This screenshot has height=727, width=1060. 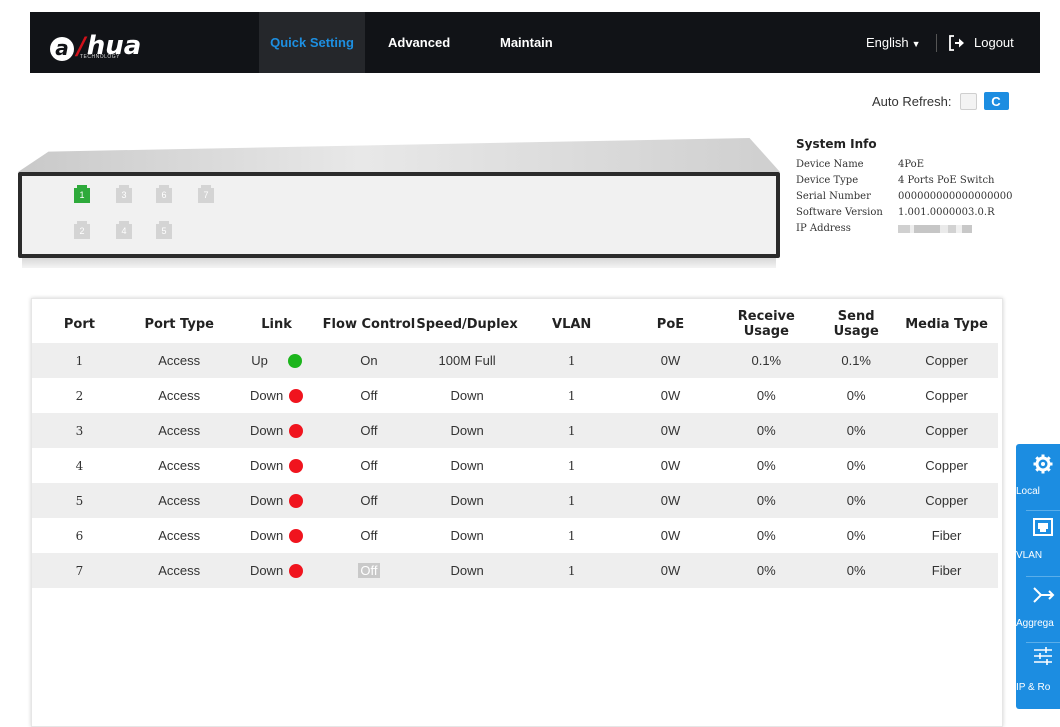 What do you see at coordinates (936, 43) in the screenshot?
I see `nav-divider` at bounding box center [936, 43].